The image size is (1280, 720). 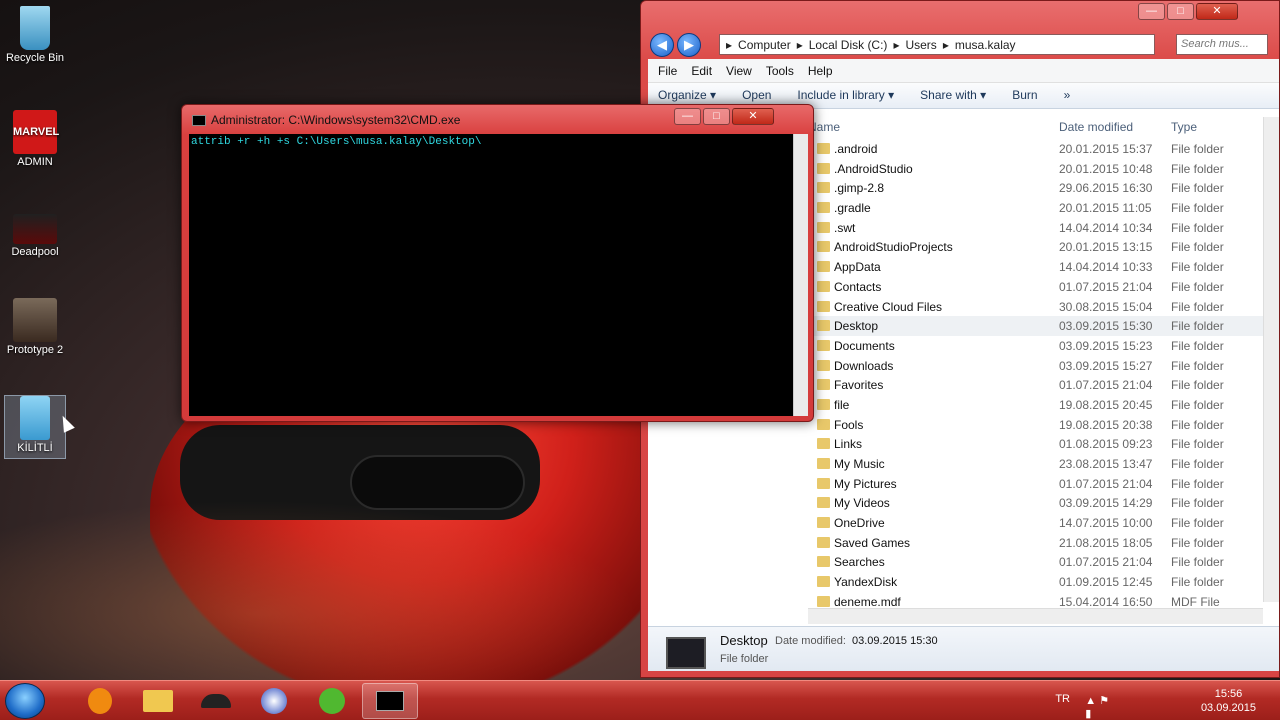 What do you see at coordinates (872, 542) in the screenshot?
I see `file-name: Saved Games` at bounding box center [872, 542].